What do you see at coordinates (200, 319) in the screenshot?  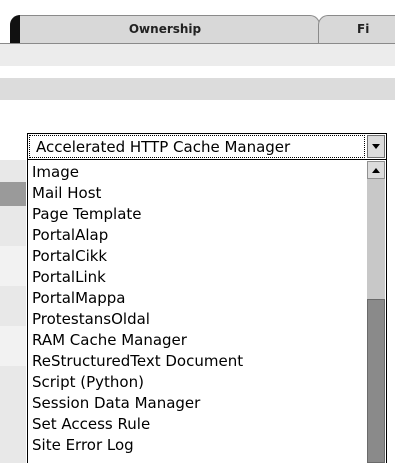 I see `option-protestansoldal: ProtestansOldal` at bounding box center [200, 319].